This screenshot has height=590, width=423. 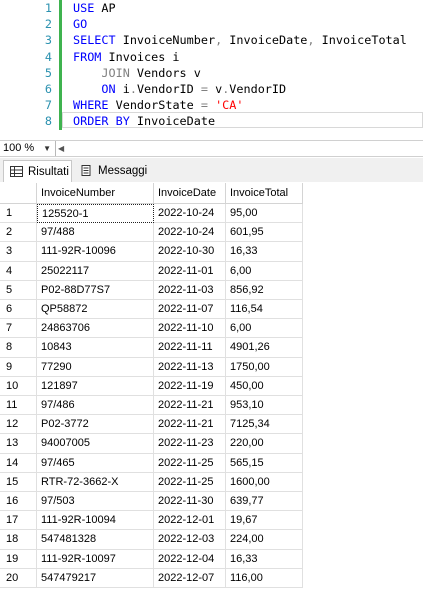 I want to click on table-cell: 125520-1, so click(x=95, y=214).